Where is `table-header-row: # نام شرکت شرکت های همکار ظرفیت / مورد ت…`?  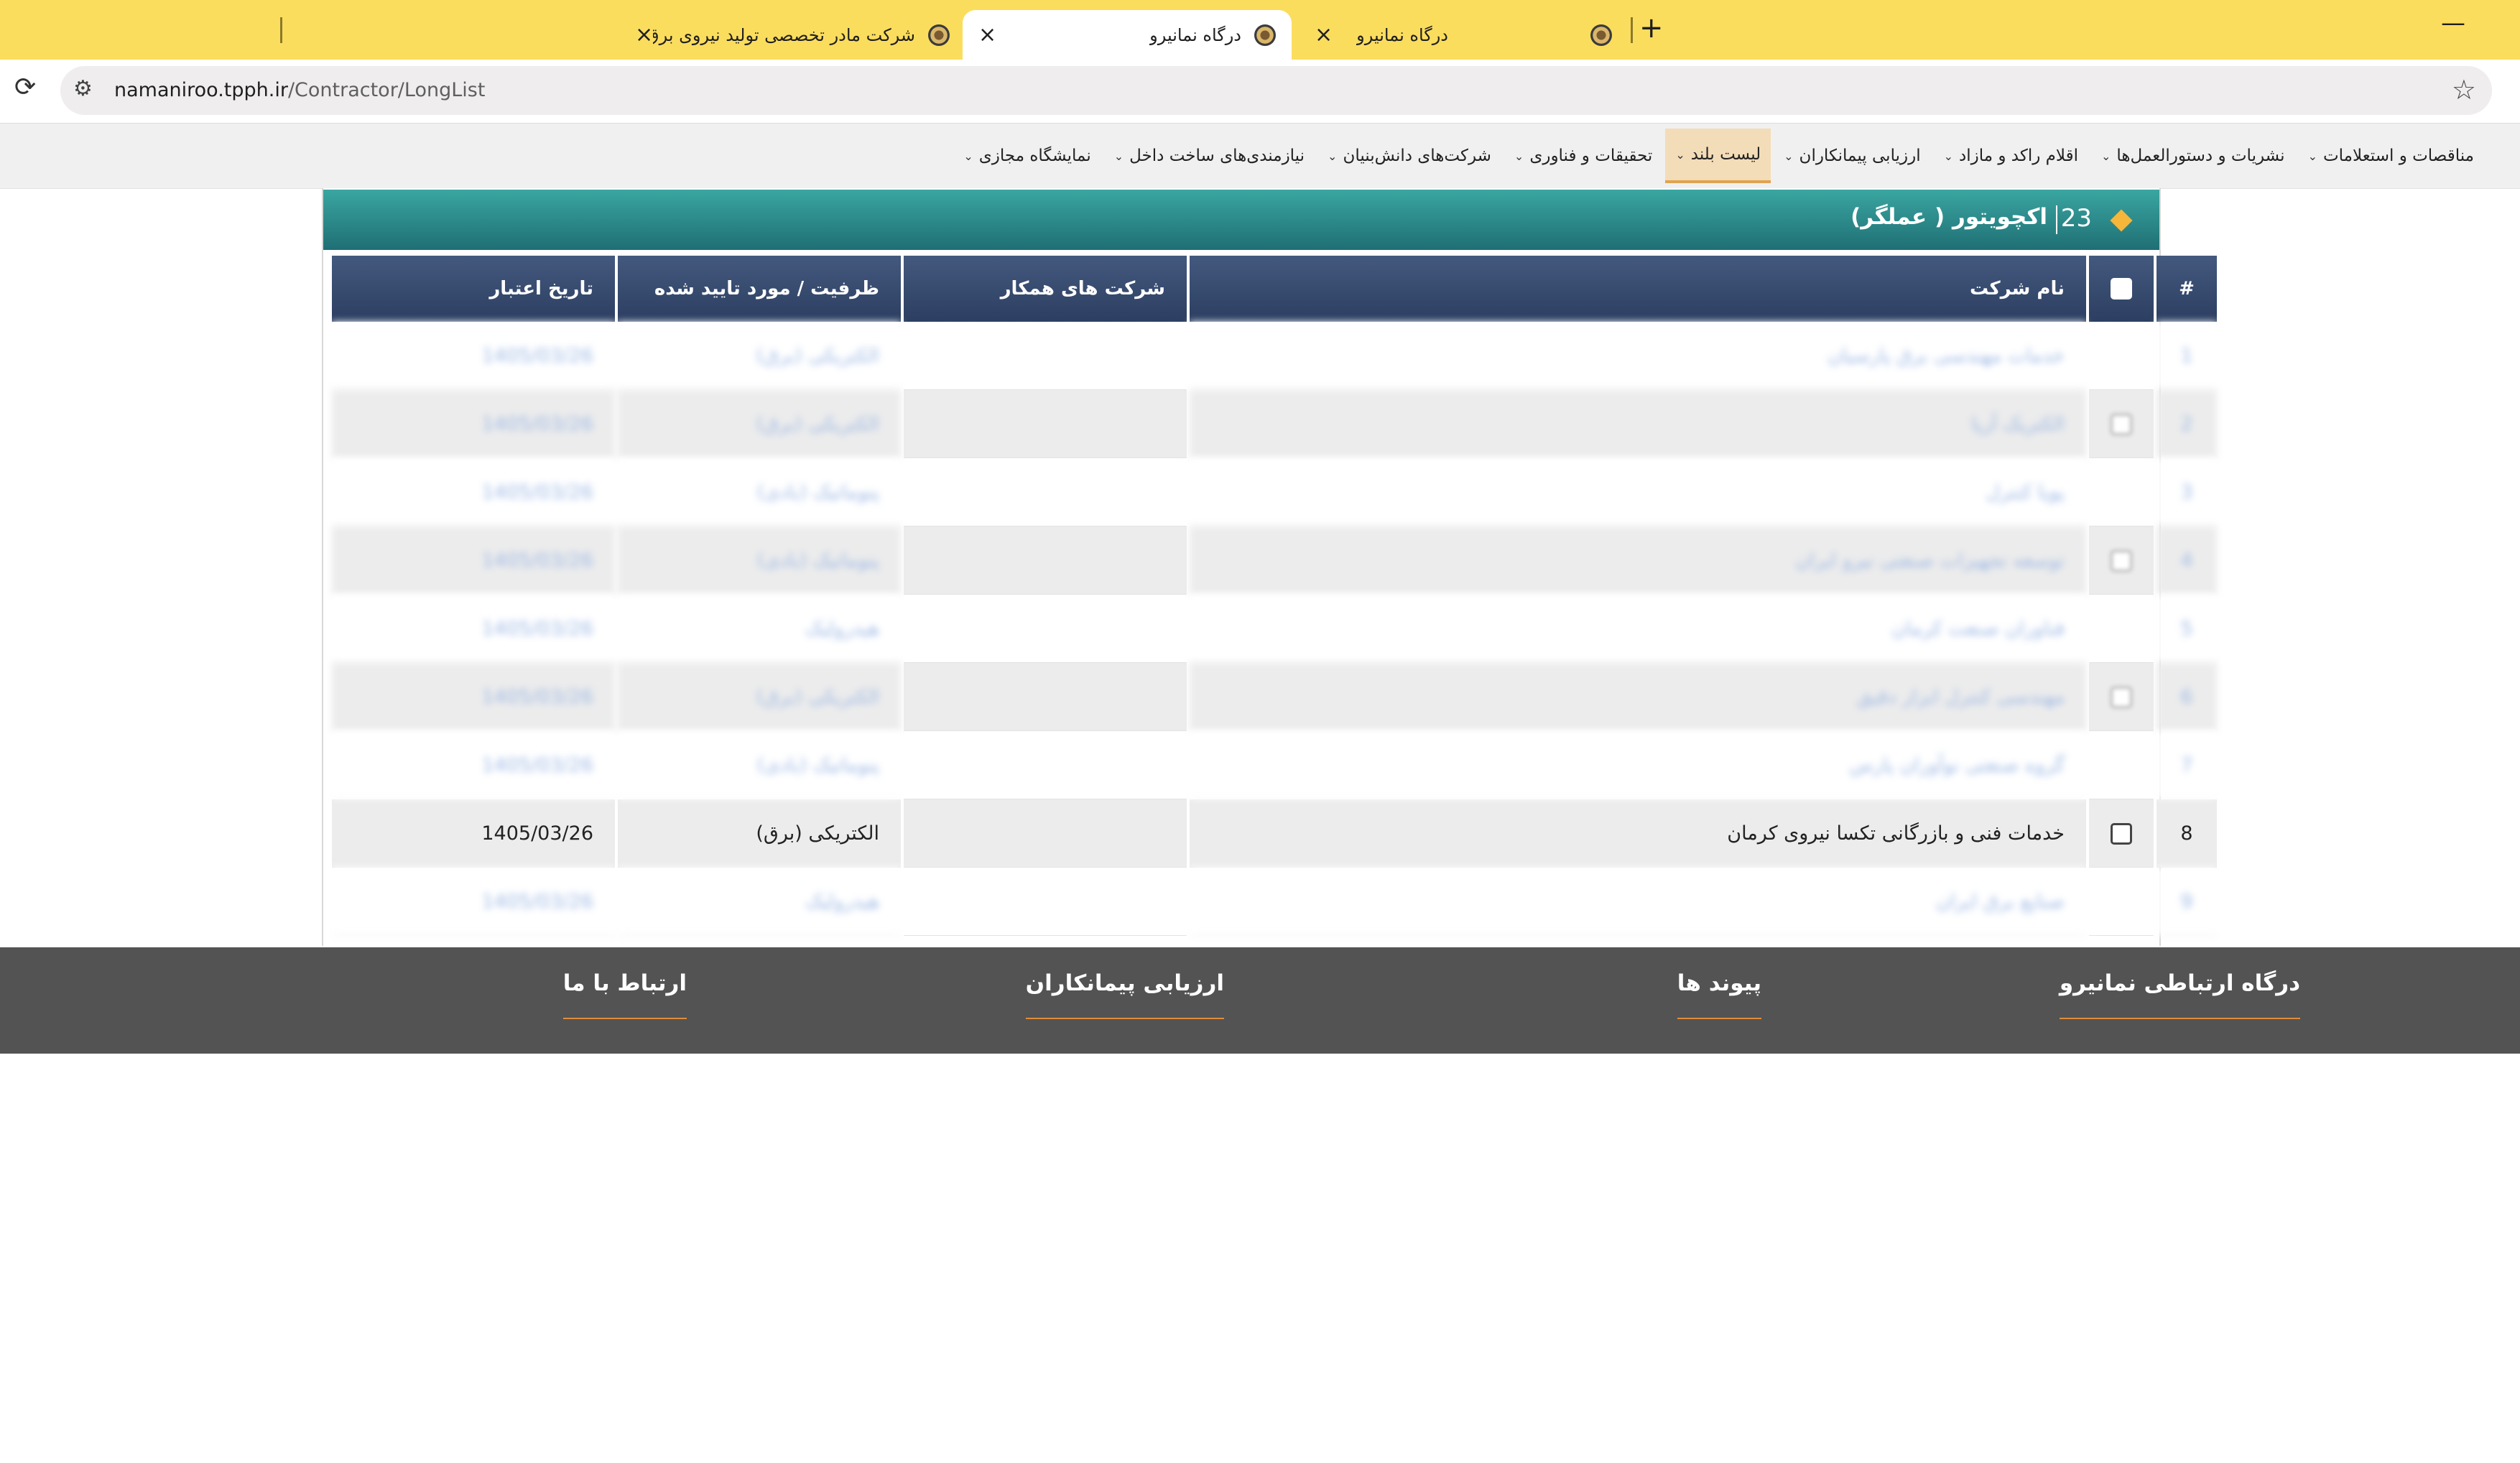 table-header-row: # نام شرکت شرکت های همکار ظرفیت / مورد ت… is located at coordinates (1274, 289).